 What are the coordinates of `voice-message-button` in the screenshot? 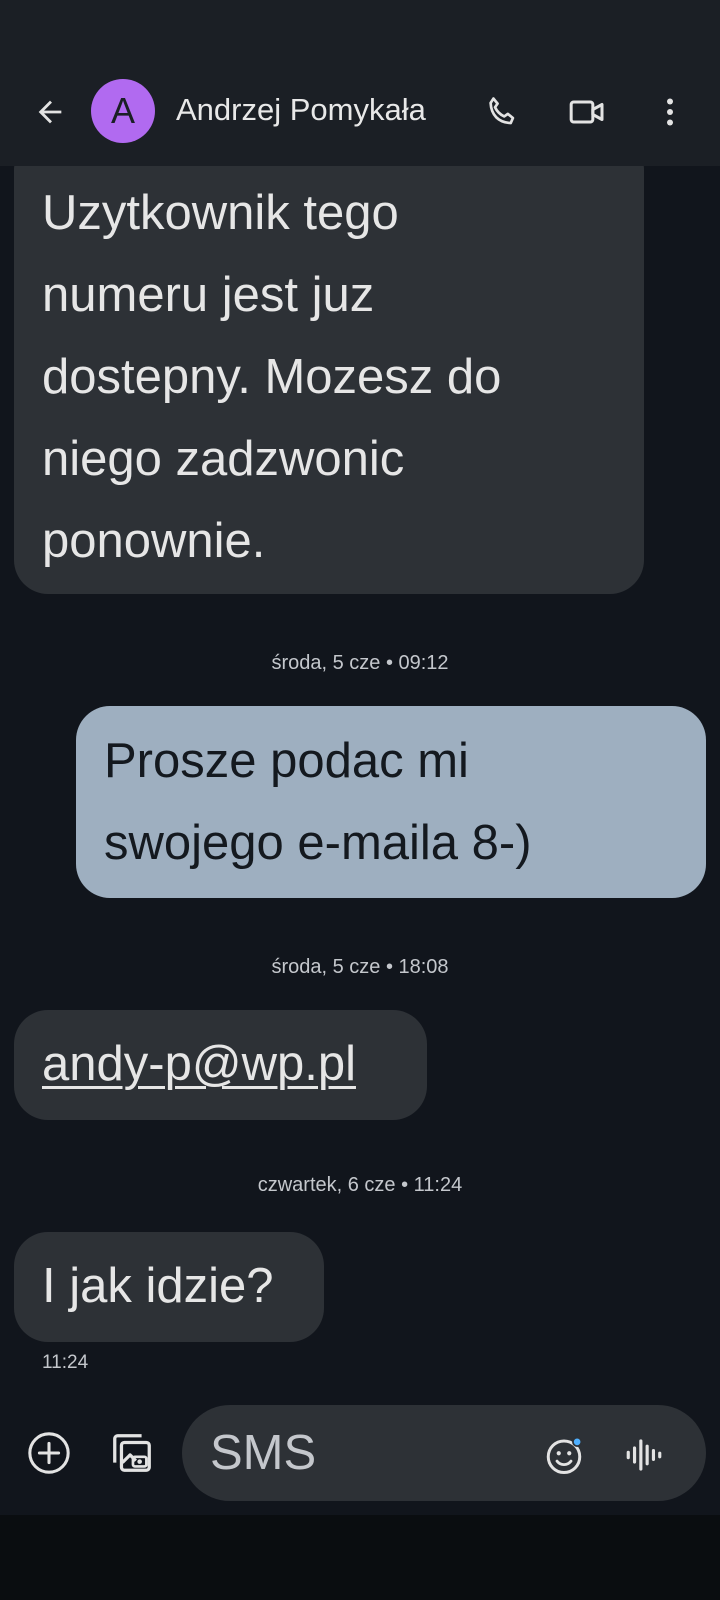 It's located at (644, 1455).